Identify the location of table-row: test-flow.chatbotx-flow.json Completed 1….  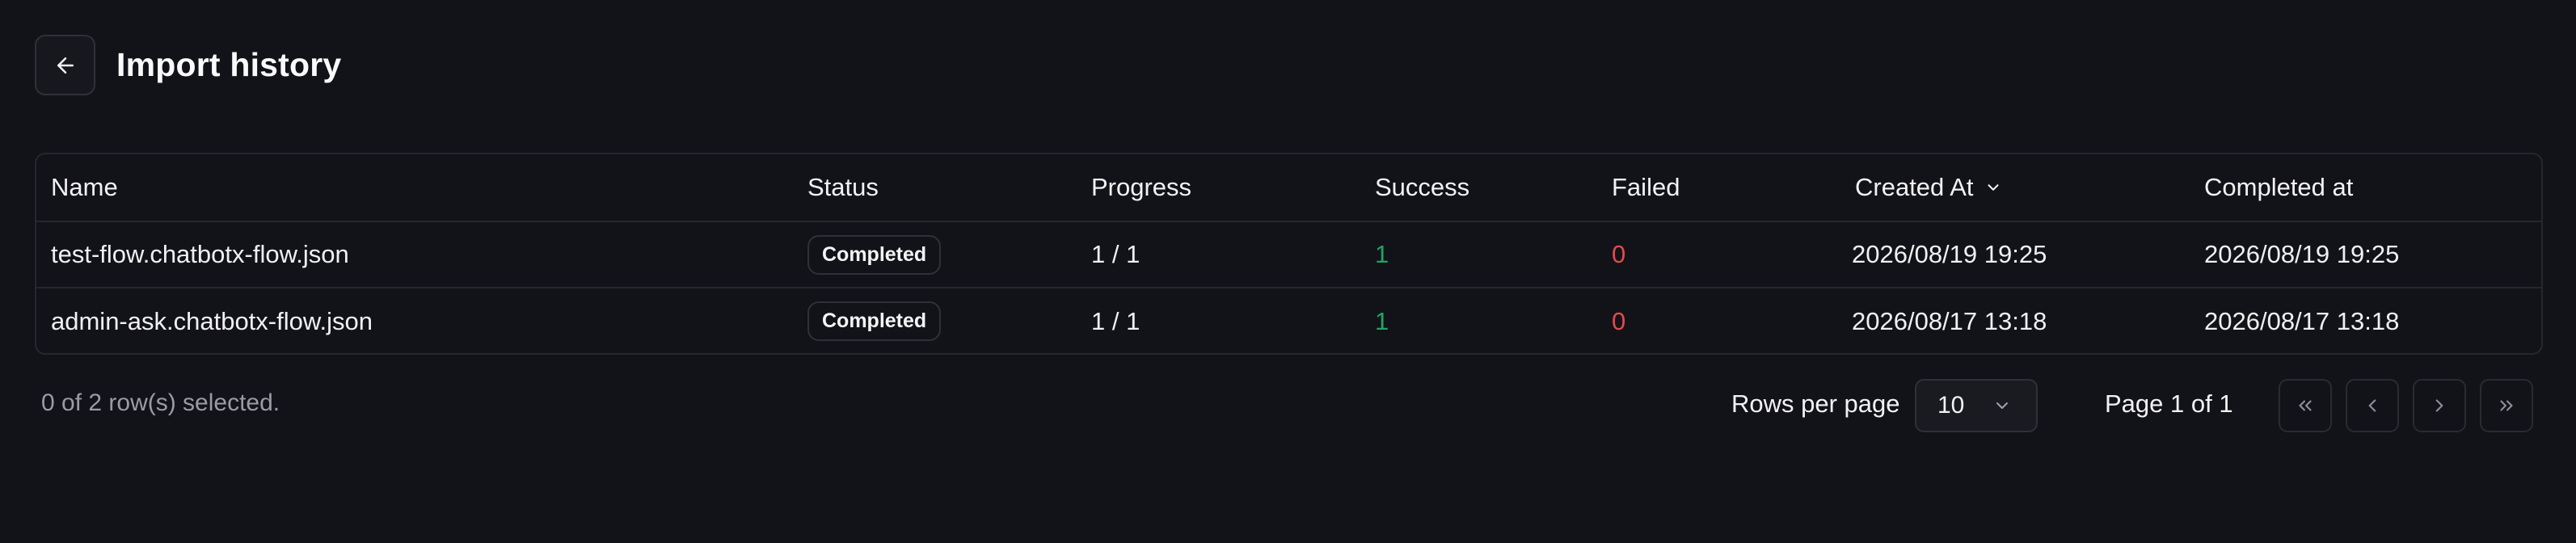
(1288, 254).